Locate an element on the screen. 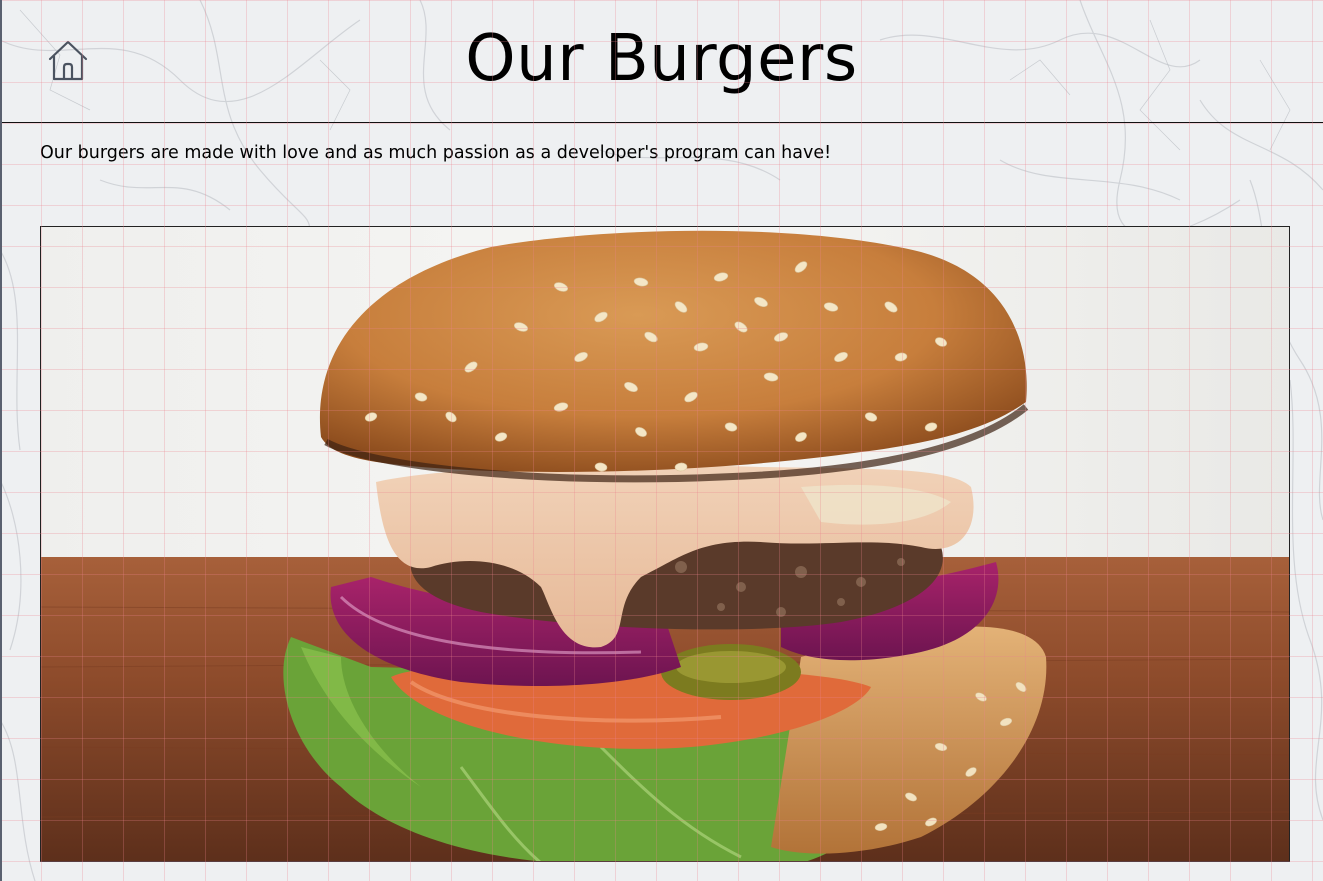 The width and height of the screenshot is (1323, 881). page-title: Our Burgers is located at coordinates (661, 59).